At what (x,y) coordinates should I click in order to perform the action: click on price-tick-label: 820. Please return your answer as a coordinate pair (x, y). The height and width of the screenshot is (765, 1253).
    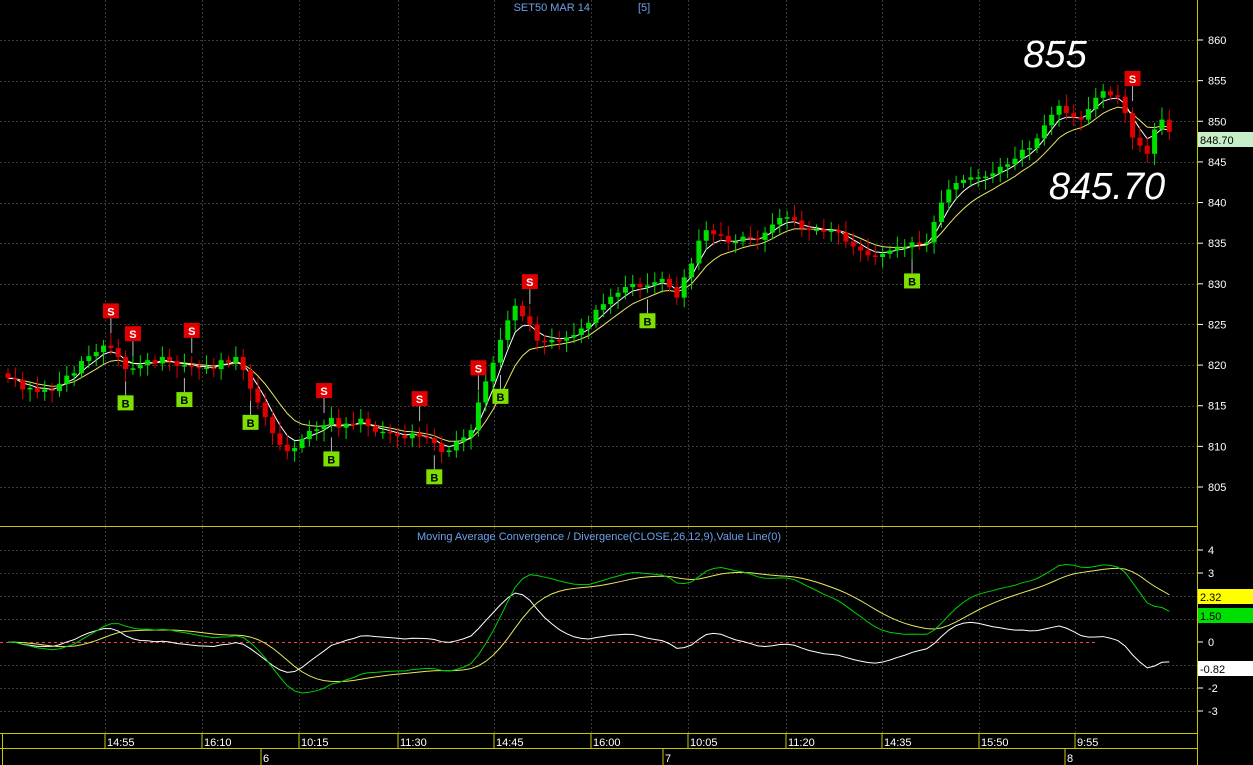
    Looking at the image, I should click on (1217, 366).